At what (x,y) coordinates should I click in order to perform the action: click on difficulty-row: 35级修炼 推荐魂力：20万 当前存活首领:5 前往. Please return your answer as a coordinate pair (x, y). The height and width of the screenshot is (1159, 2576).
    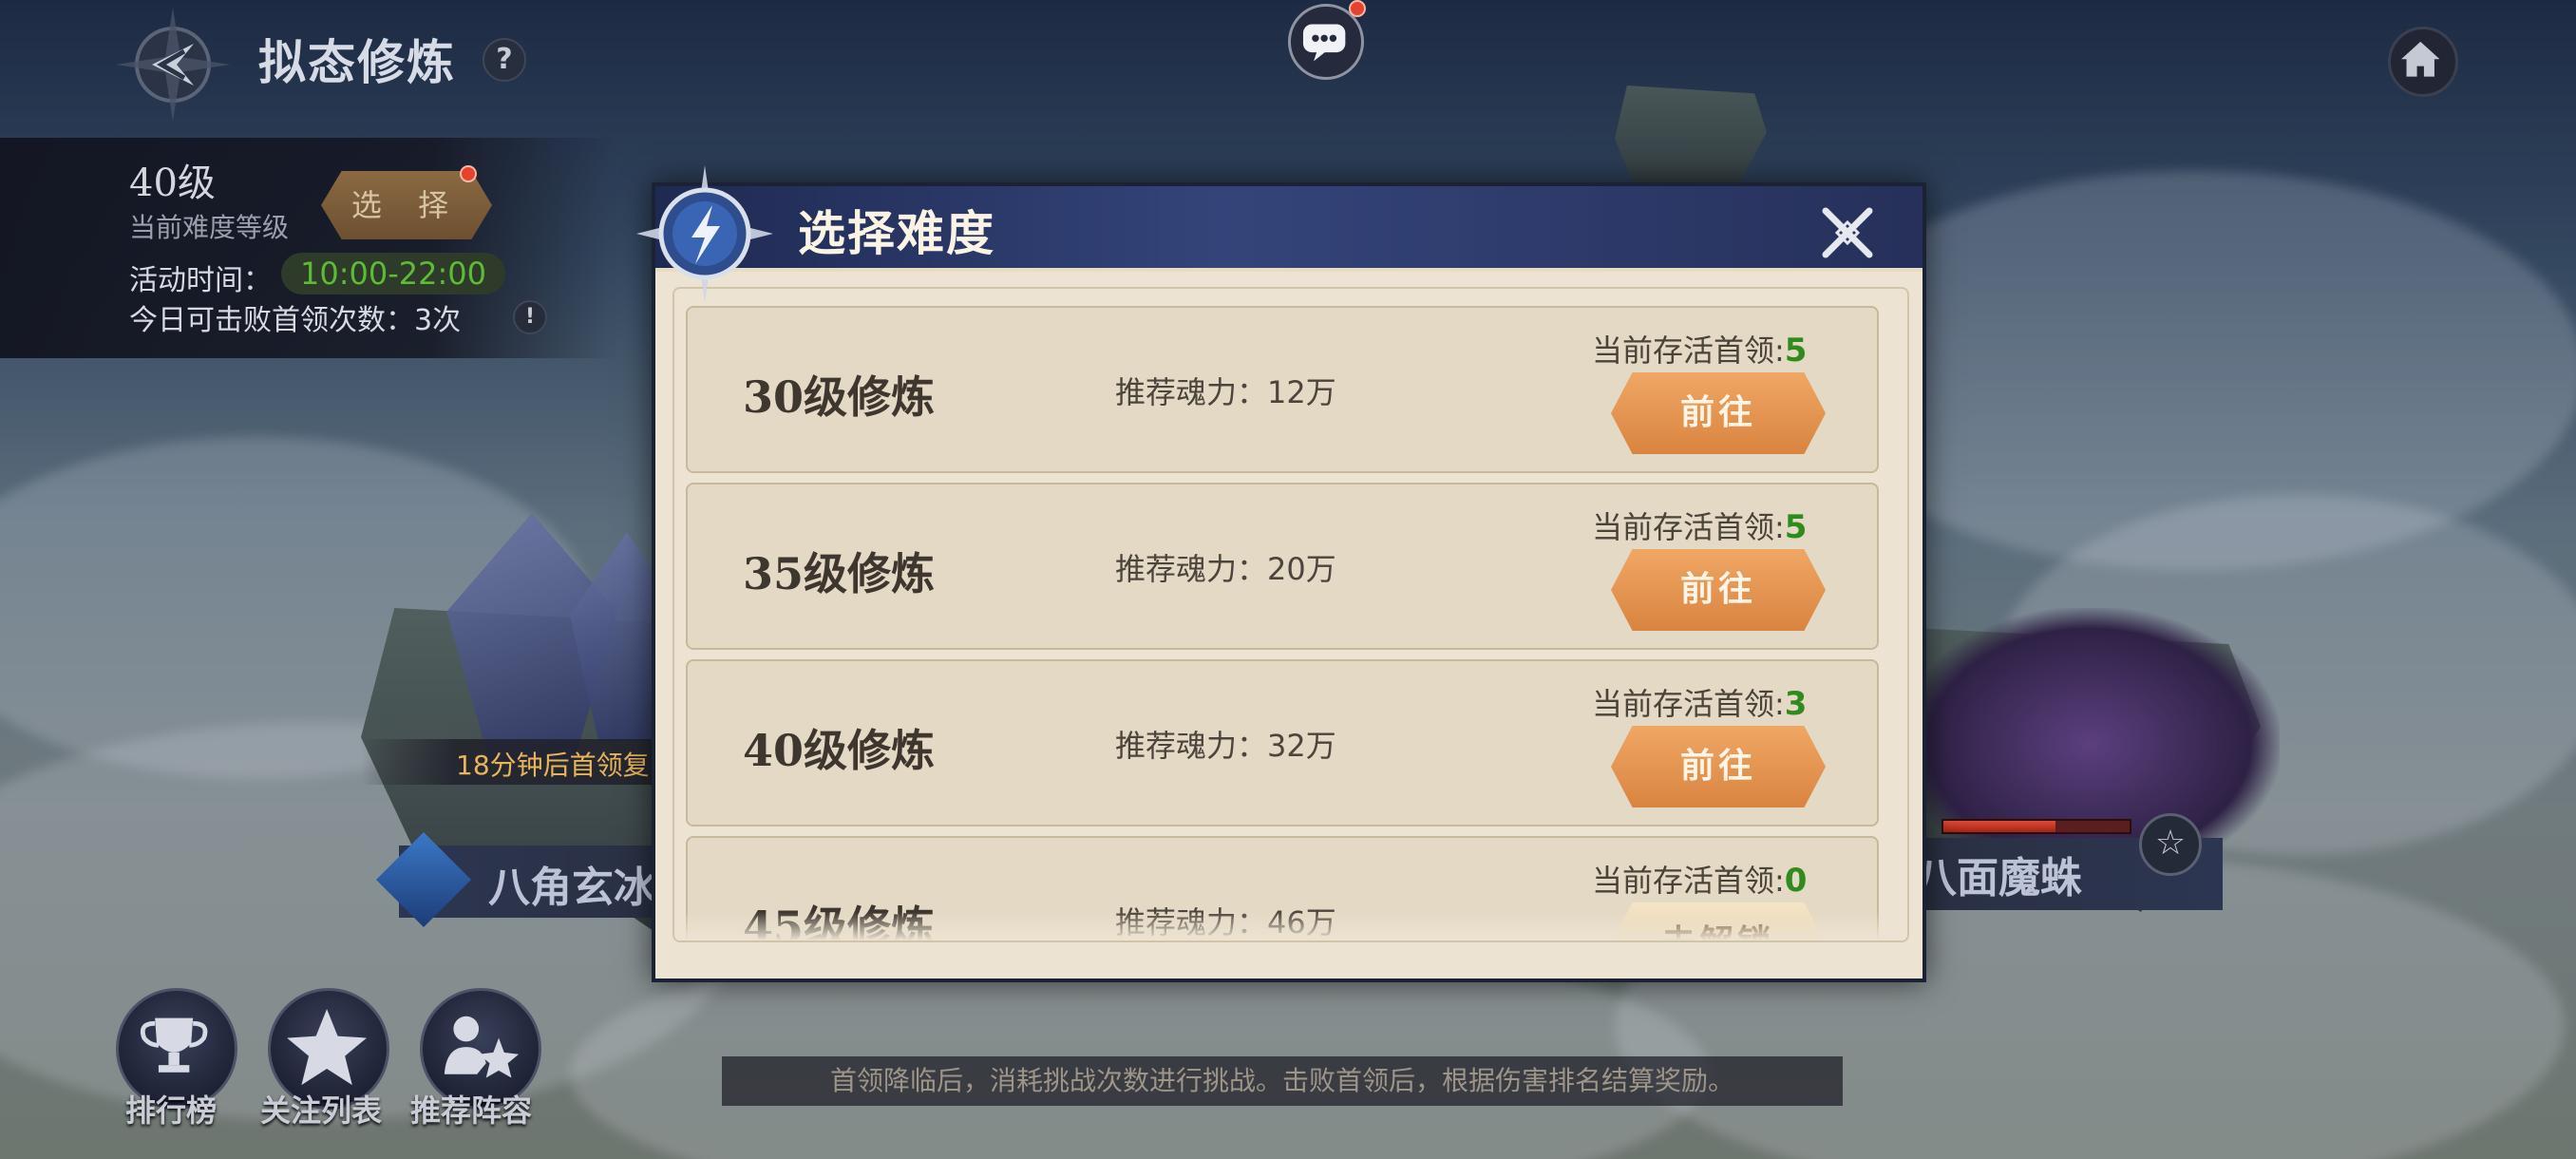
    Looking at the image, I should click on (1282, 566).